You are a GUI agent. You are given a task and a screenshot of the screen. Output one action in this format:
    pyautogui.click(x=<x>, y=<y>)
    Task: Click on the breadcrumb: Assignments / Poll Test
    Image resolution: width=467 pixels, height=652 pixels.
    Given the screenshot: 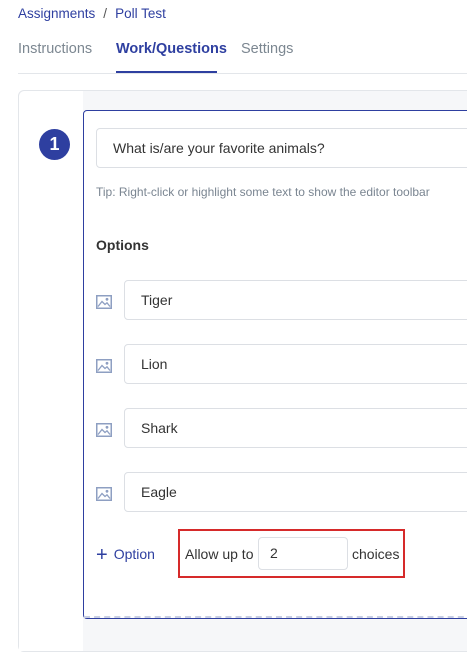 What is the action you would take?
    pyautogui.click(x=92, y=13)
    